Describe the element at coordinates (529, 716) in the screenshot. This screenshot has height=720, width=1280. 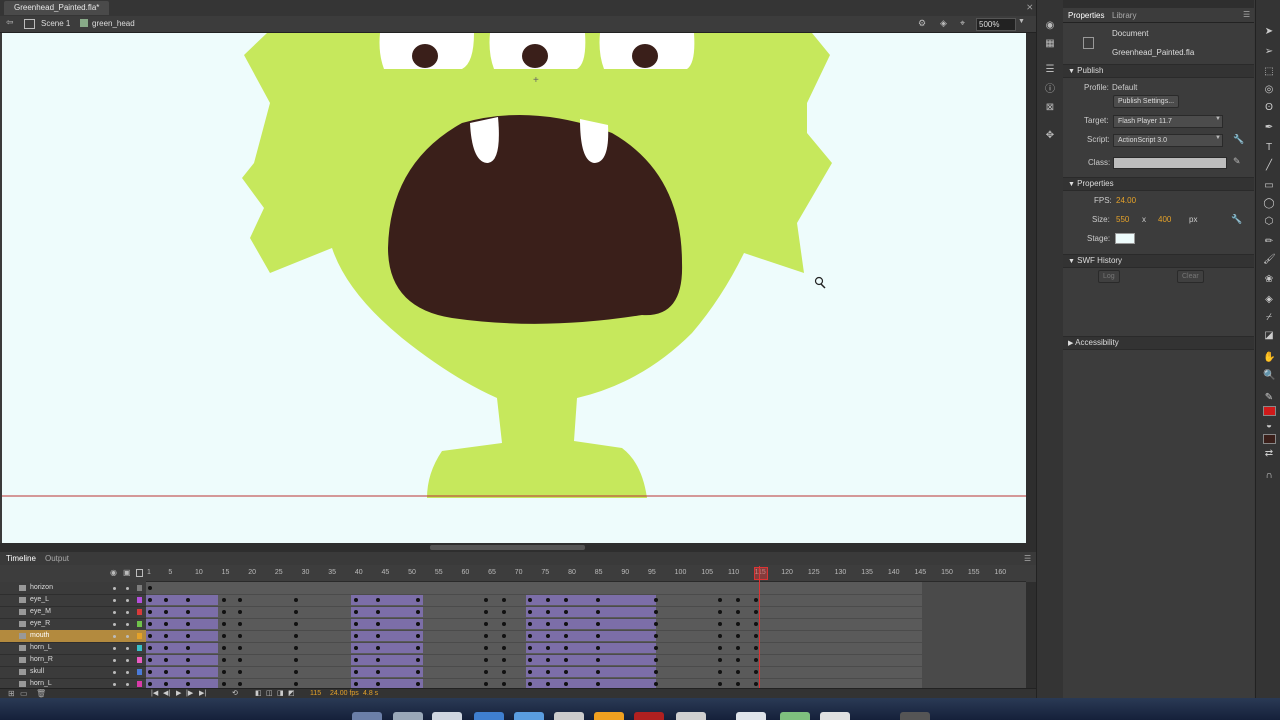
I see `dock-icon-app` at that location.